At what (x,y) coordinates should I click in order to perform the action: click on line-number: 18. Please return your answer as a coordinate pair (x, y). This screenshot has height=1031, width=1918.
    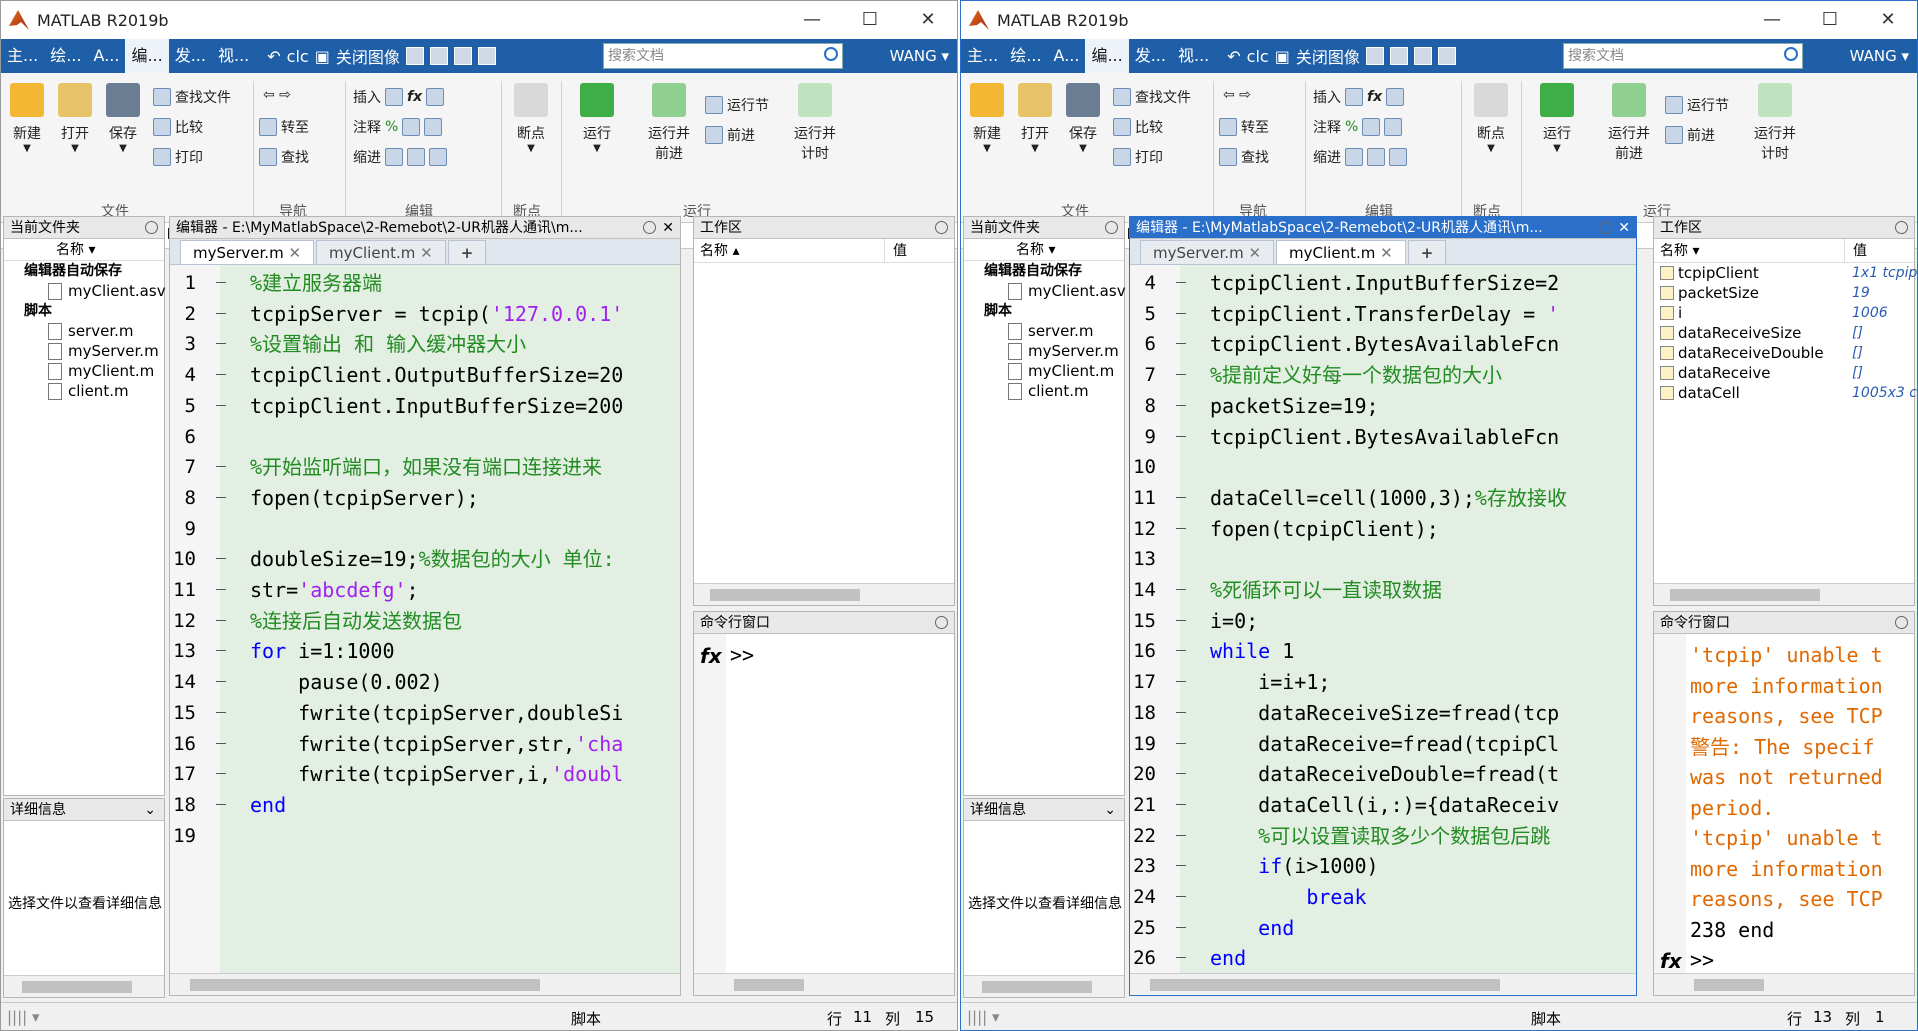
    Looking at the image, I should click on (195, 805).